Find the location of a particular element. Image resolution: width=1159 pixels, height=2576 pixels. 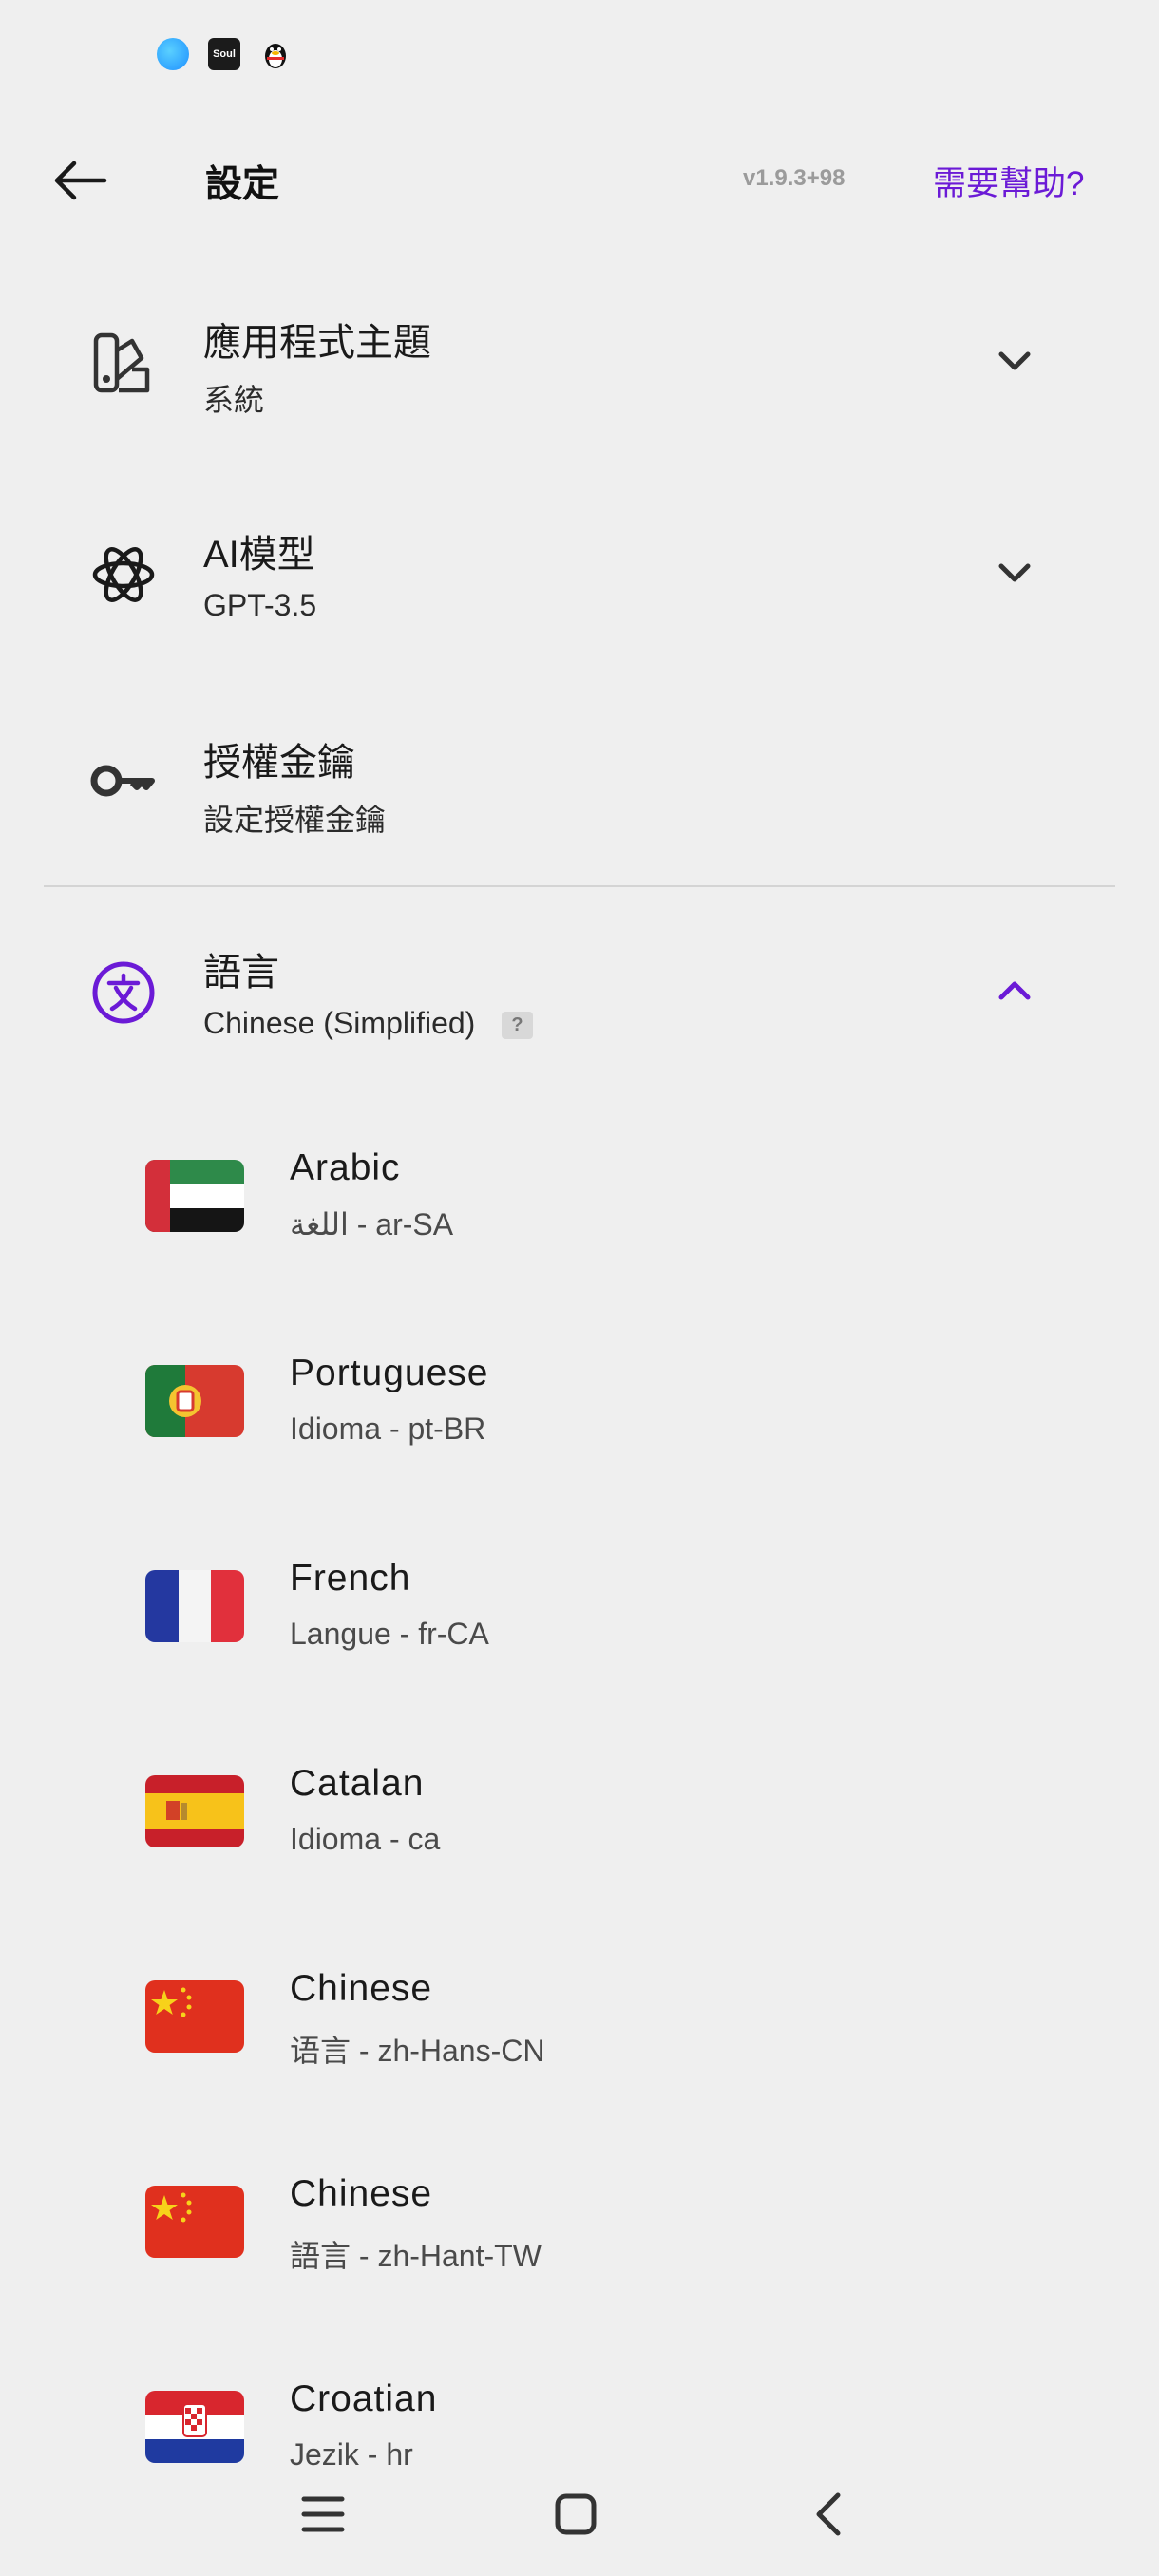

recent-apps-button is located at coordinates (323, 2514).